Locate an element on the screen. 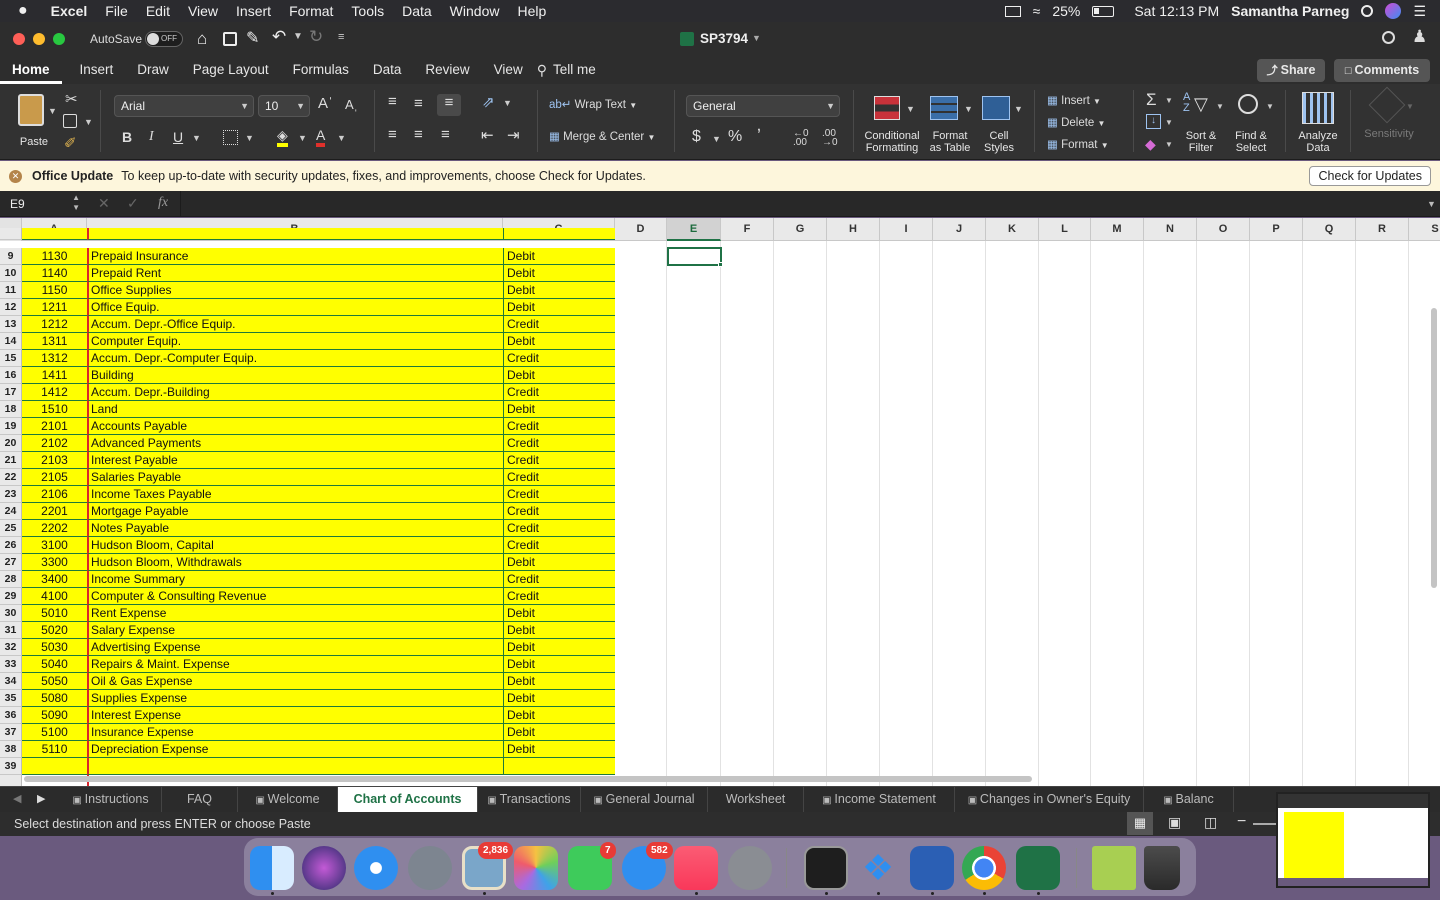 The width and height of the screenshot is (1440, 900). menu-edit: Edit is located at coordinates (158, 11).